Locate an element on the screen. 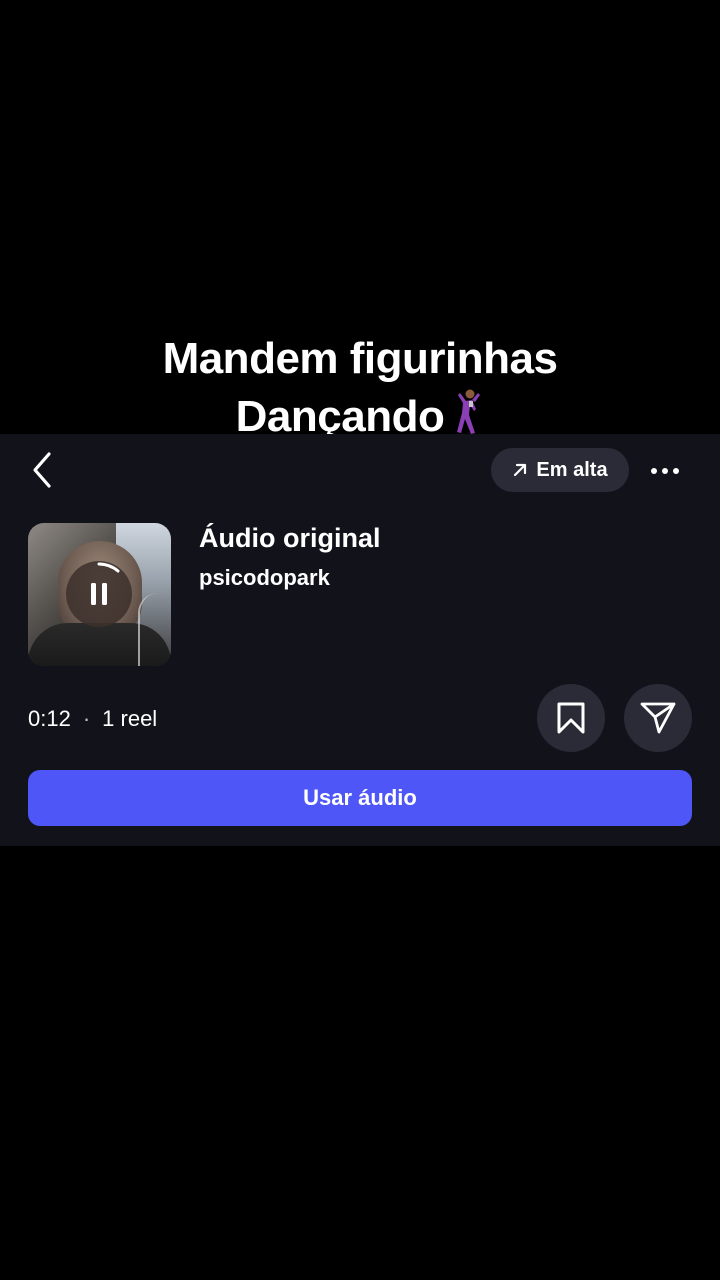 The height and width of the screenshot is (1280, 720). trending-label: Em alta is located at coordinates (572, 469).